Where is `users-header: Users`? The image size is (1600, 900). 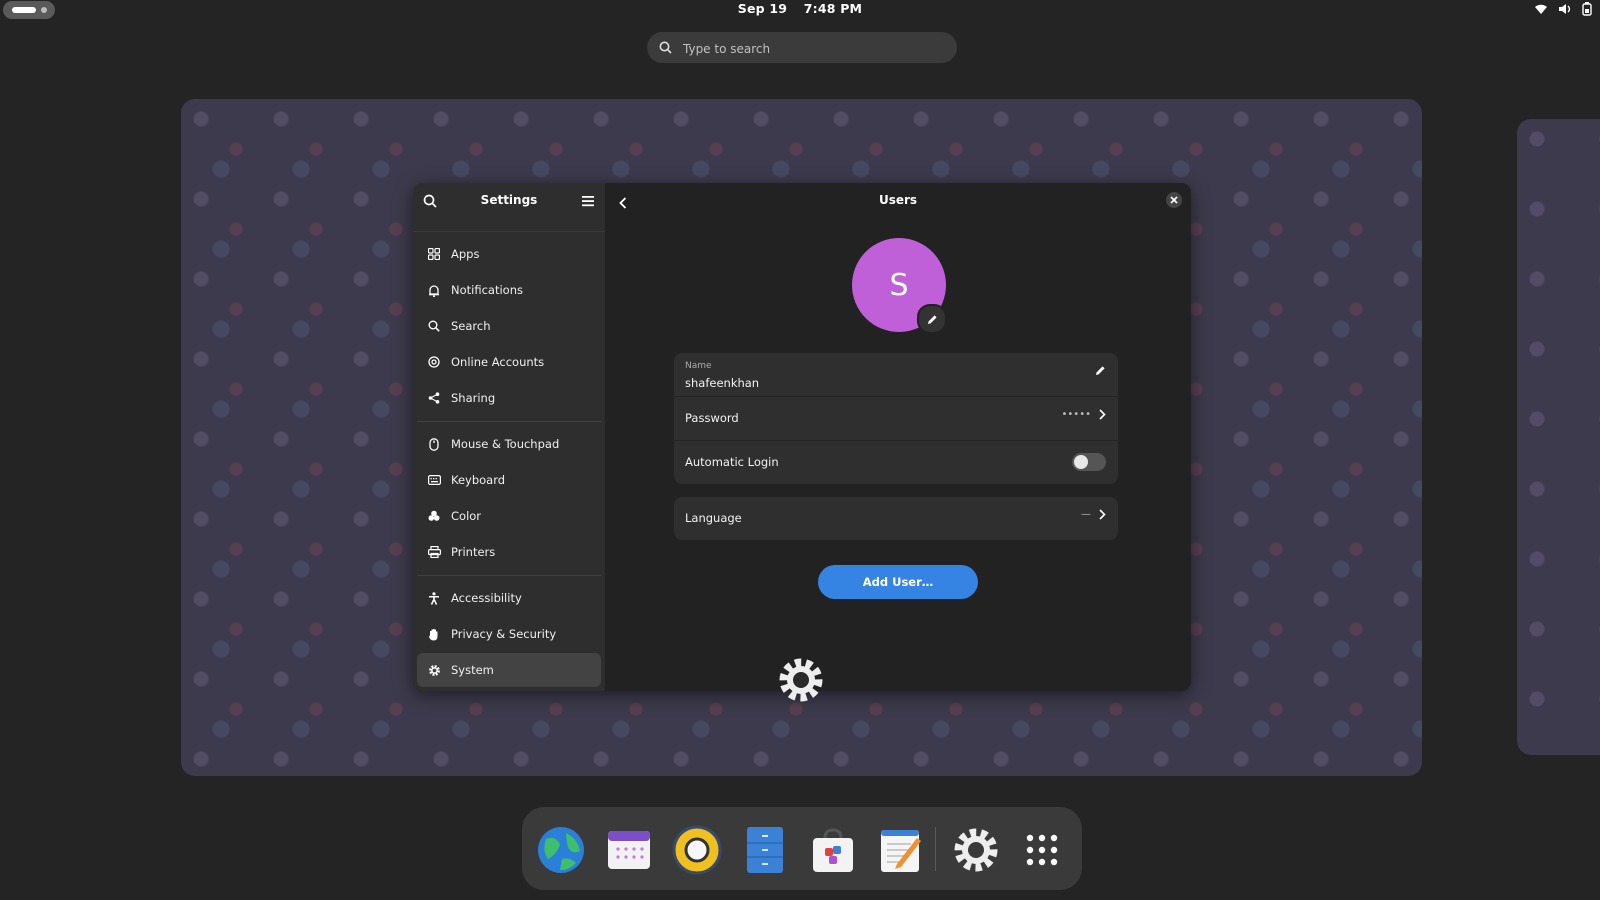
users-header: Users is located at coordinates (898, 200).